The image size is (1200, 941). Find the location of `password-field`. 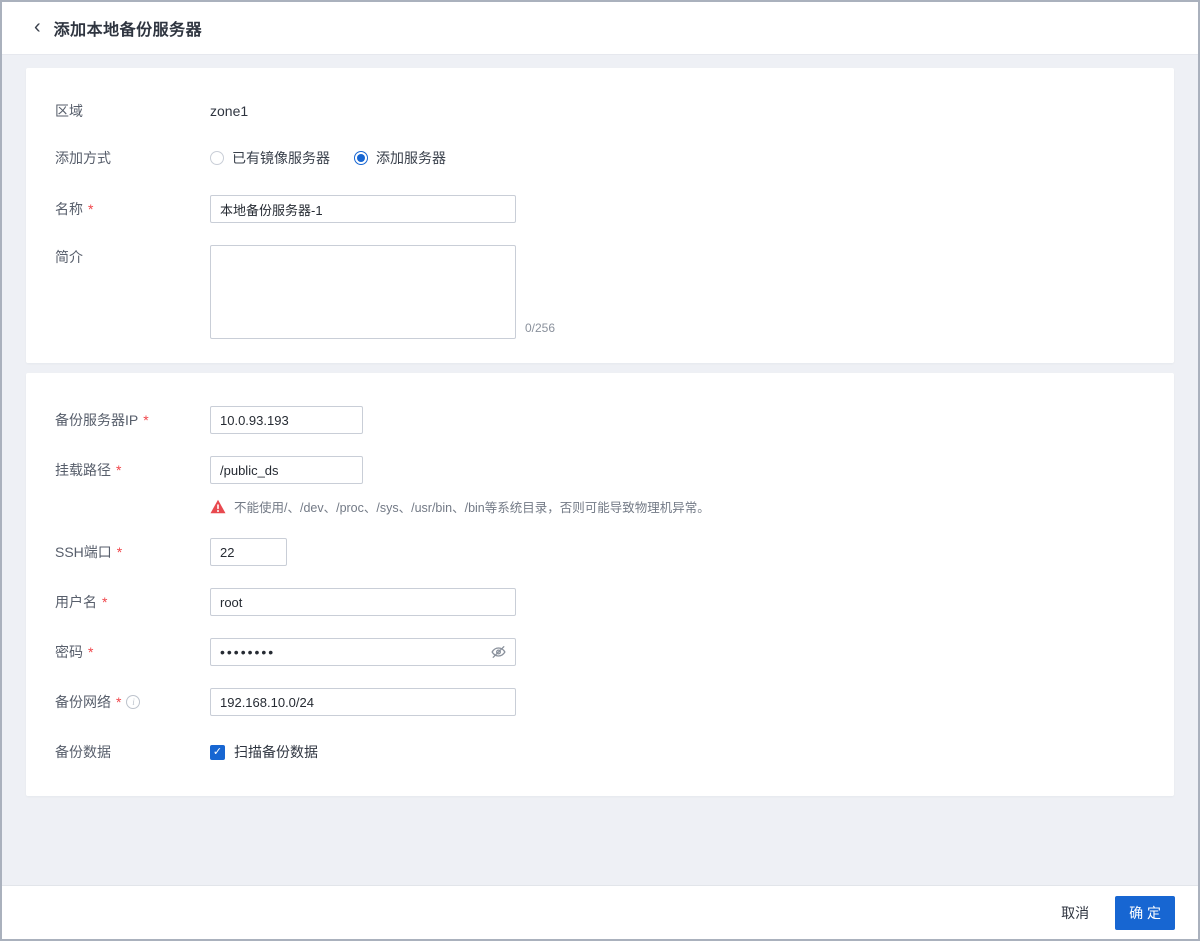

password-field is located at coordinates (363, 652).